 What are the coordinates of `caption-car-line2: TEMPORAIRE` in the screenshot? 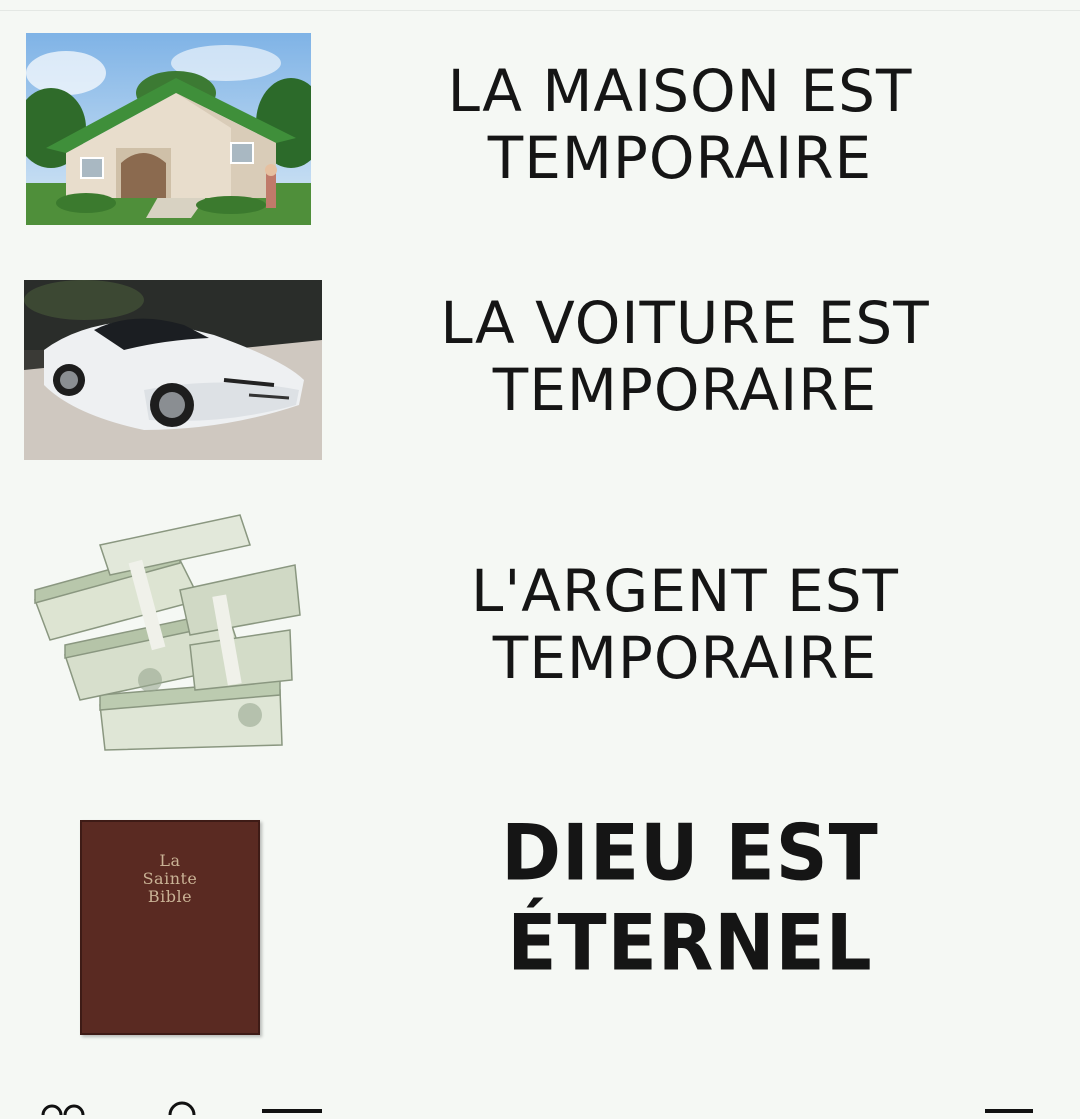 It's located at (685, 389).